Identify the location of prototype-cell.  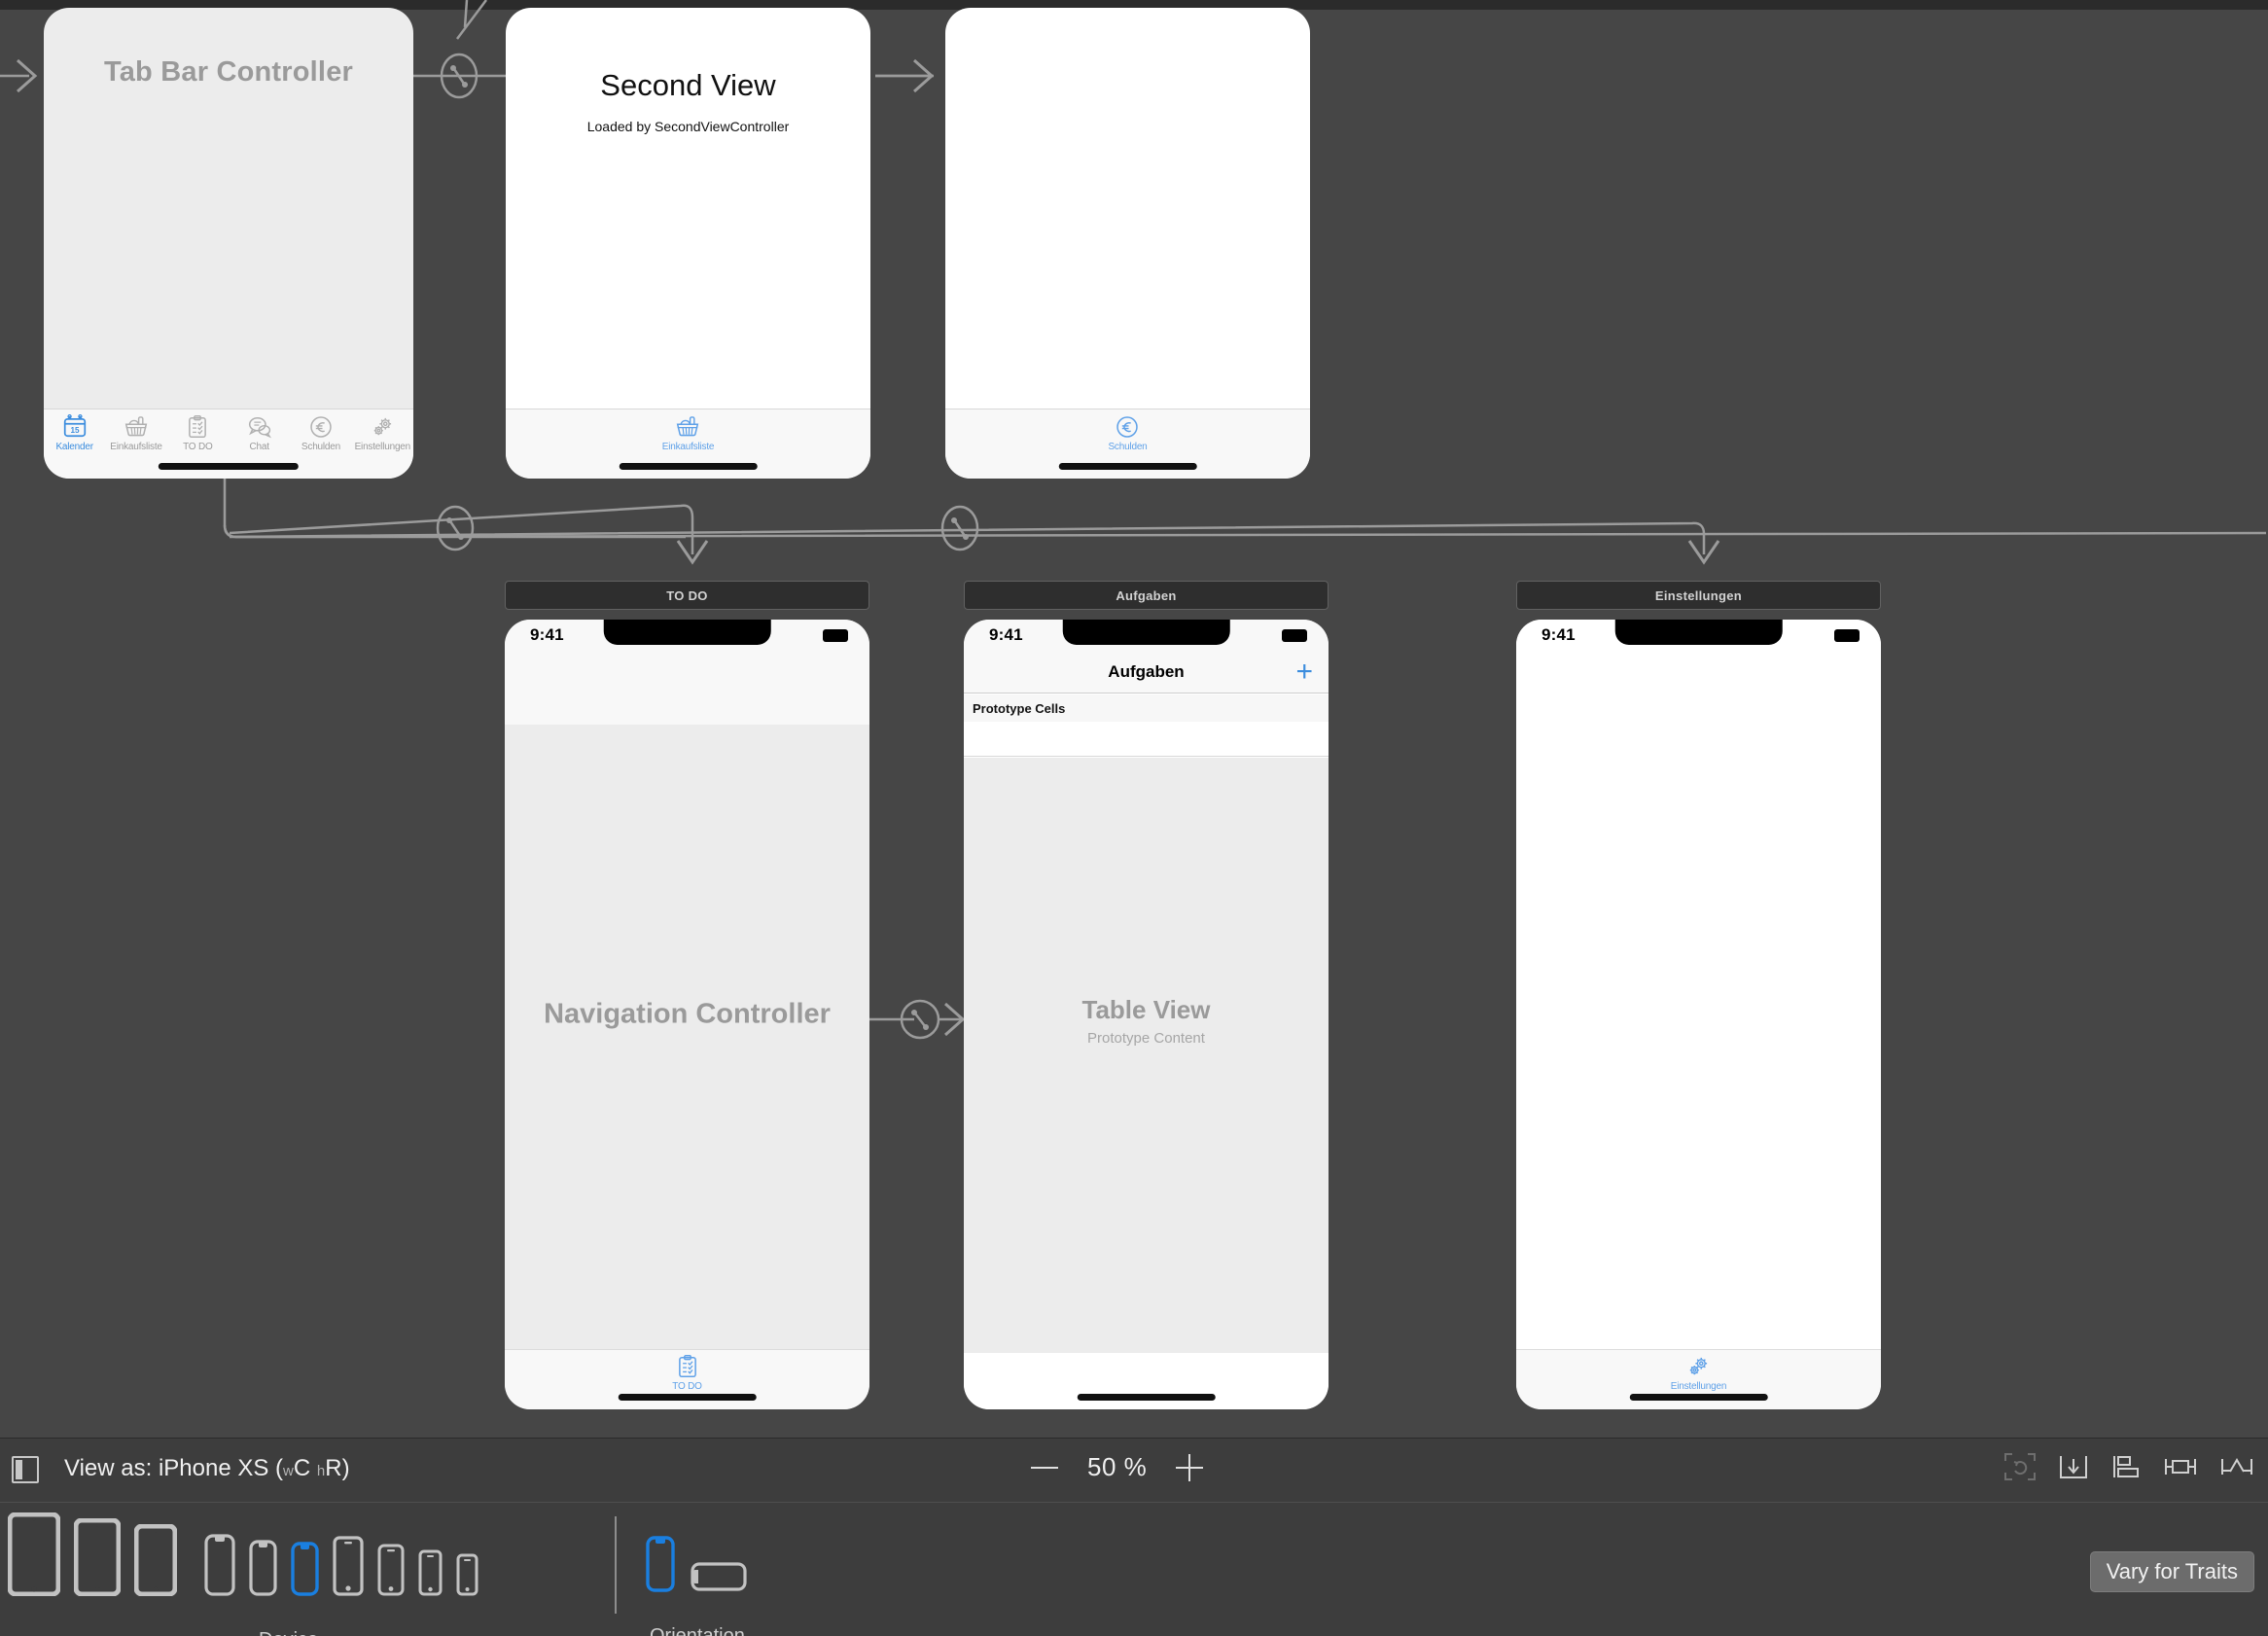
(1146, 739).